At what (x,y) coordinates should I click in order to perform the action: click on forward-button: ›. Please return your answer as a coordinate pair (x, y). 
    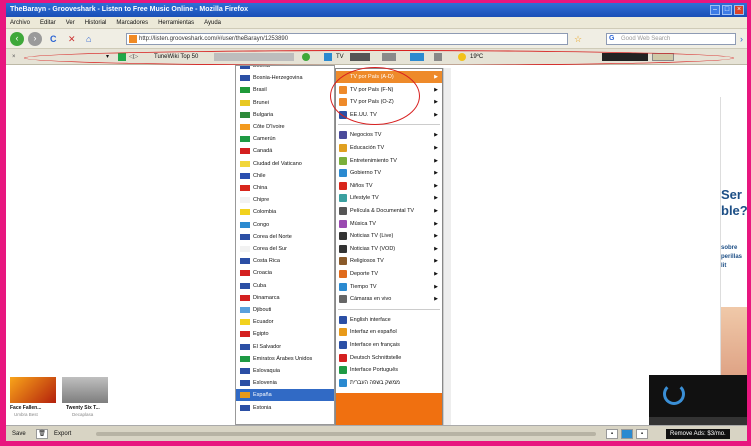
    Looking at the image, I should click on (35, 39).